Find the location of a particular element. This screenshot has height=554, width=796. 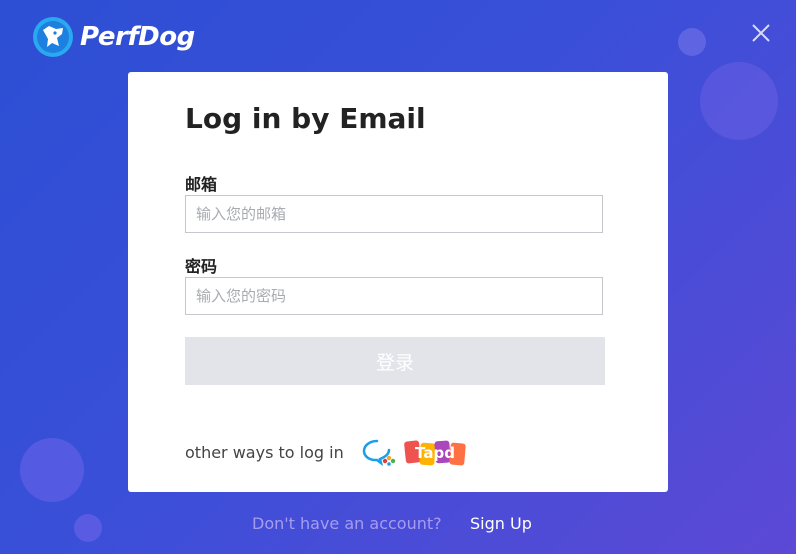

wechat-work-icon is located at coordinates (379, 452).